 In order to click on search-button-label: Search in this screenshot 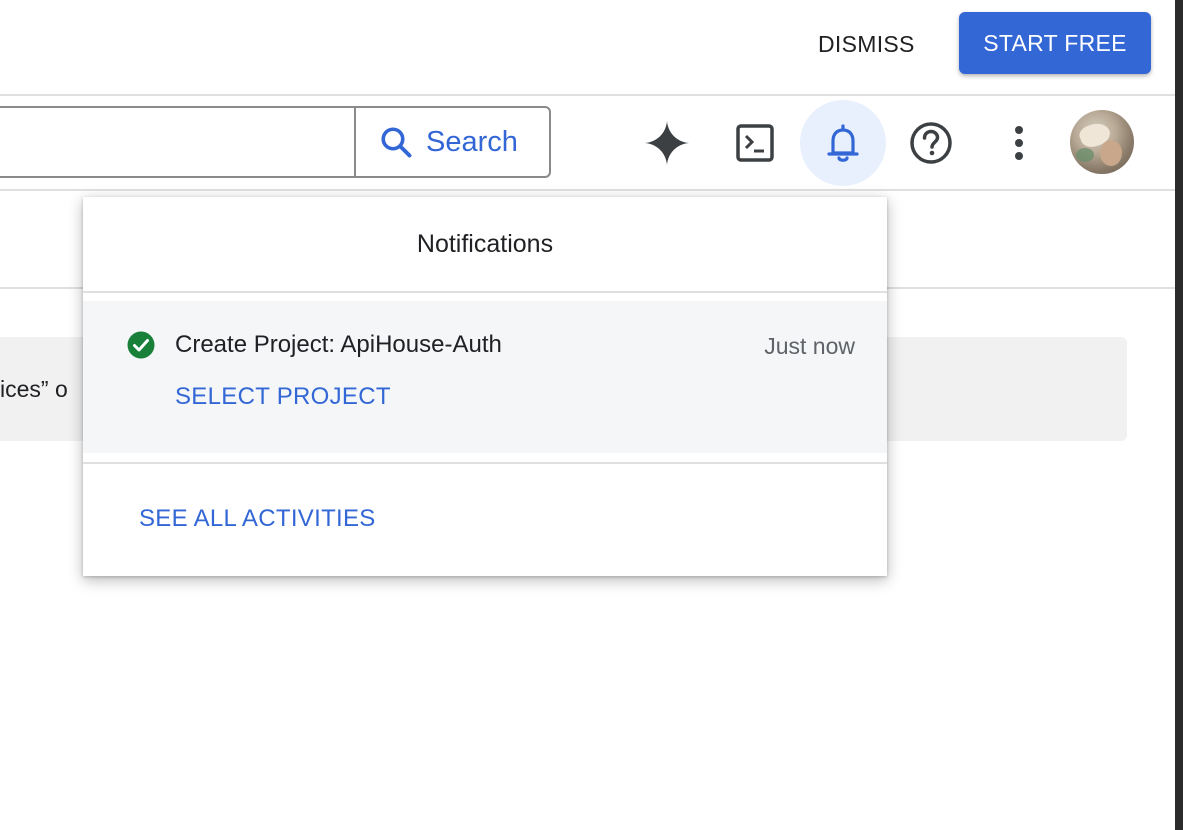, I will do `click(472, 141)`.